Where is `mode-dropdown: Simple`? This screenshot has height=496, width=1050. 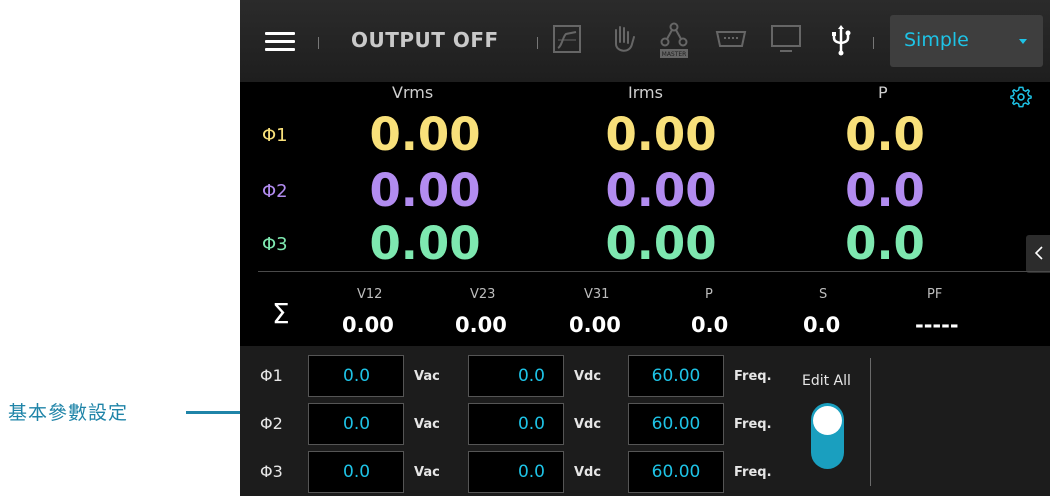 mode-dropdown: Simple is located at coordinates (966, 41).